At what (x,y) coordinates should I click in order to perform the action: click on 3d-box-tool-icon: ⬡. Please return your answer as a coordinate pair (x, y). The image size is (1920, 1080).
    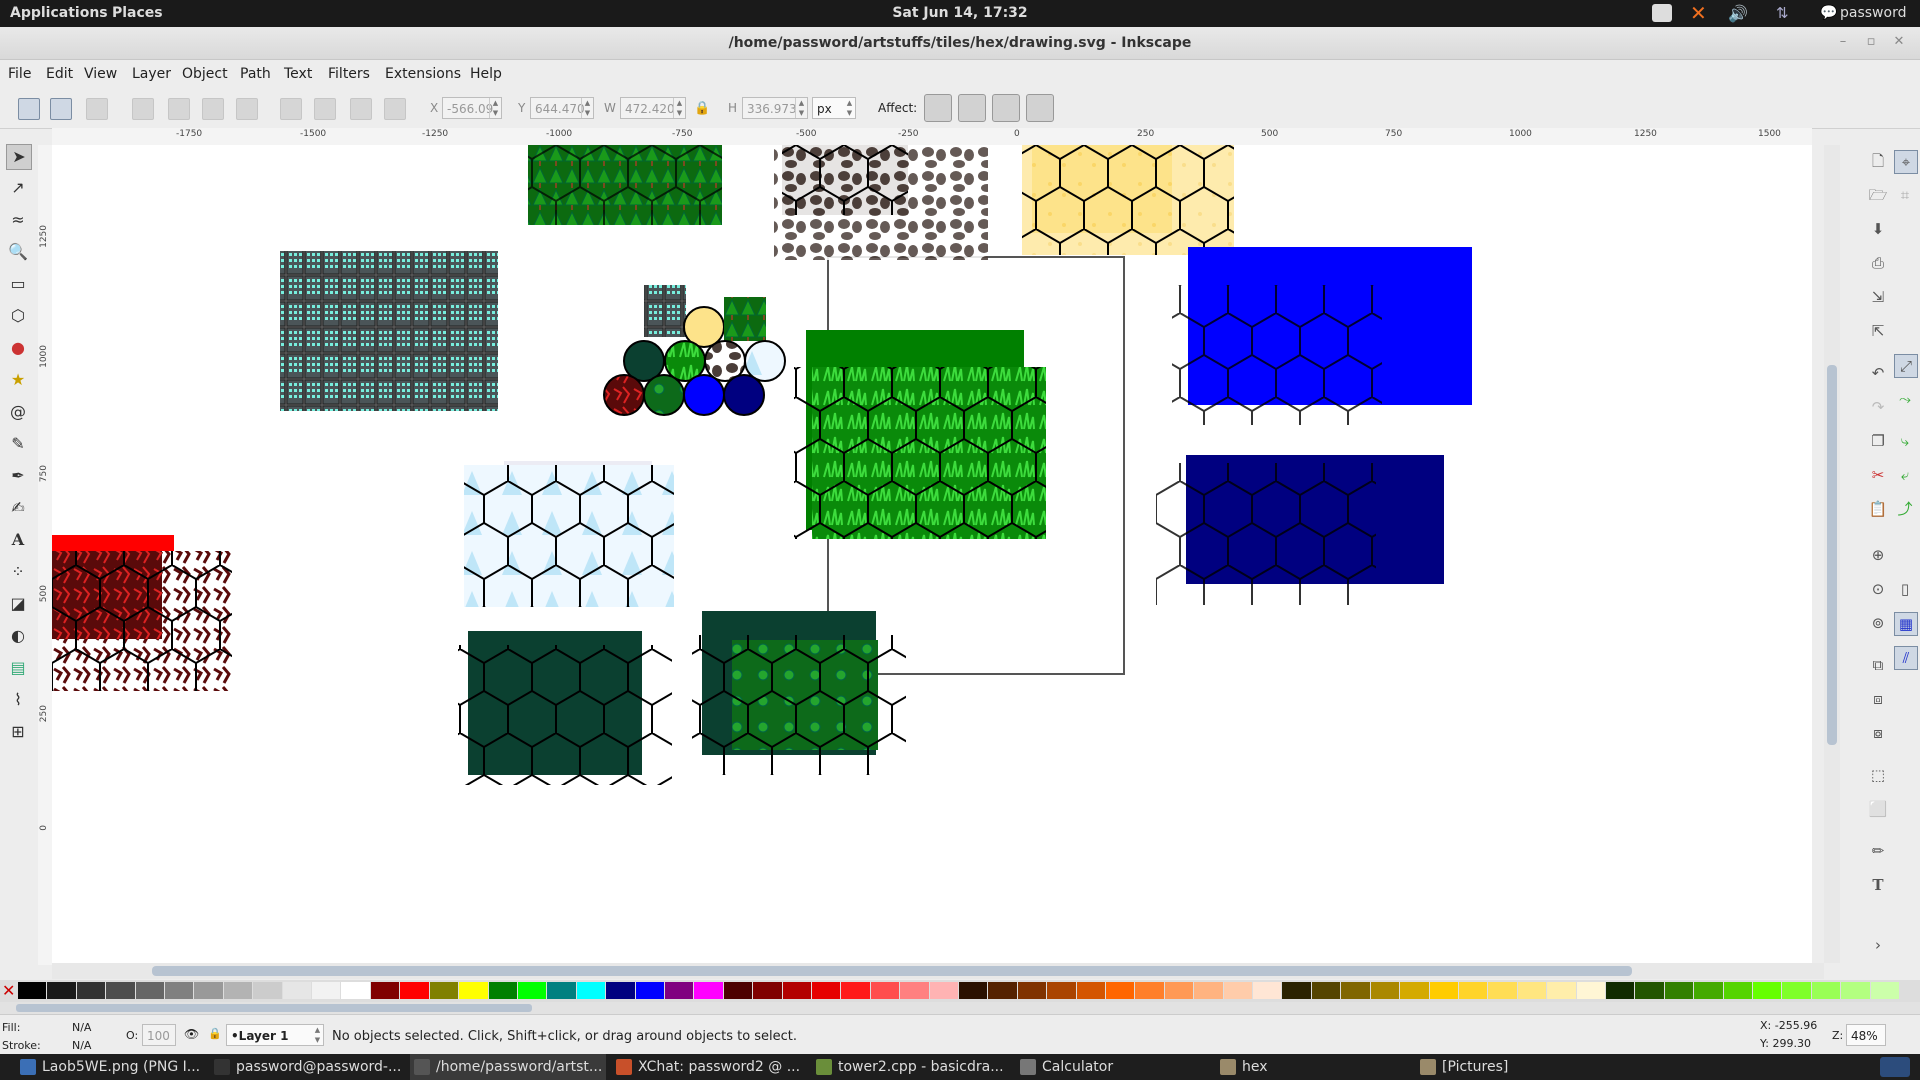
    Looking at the image, I should click on (18, 316).